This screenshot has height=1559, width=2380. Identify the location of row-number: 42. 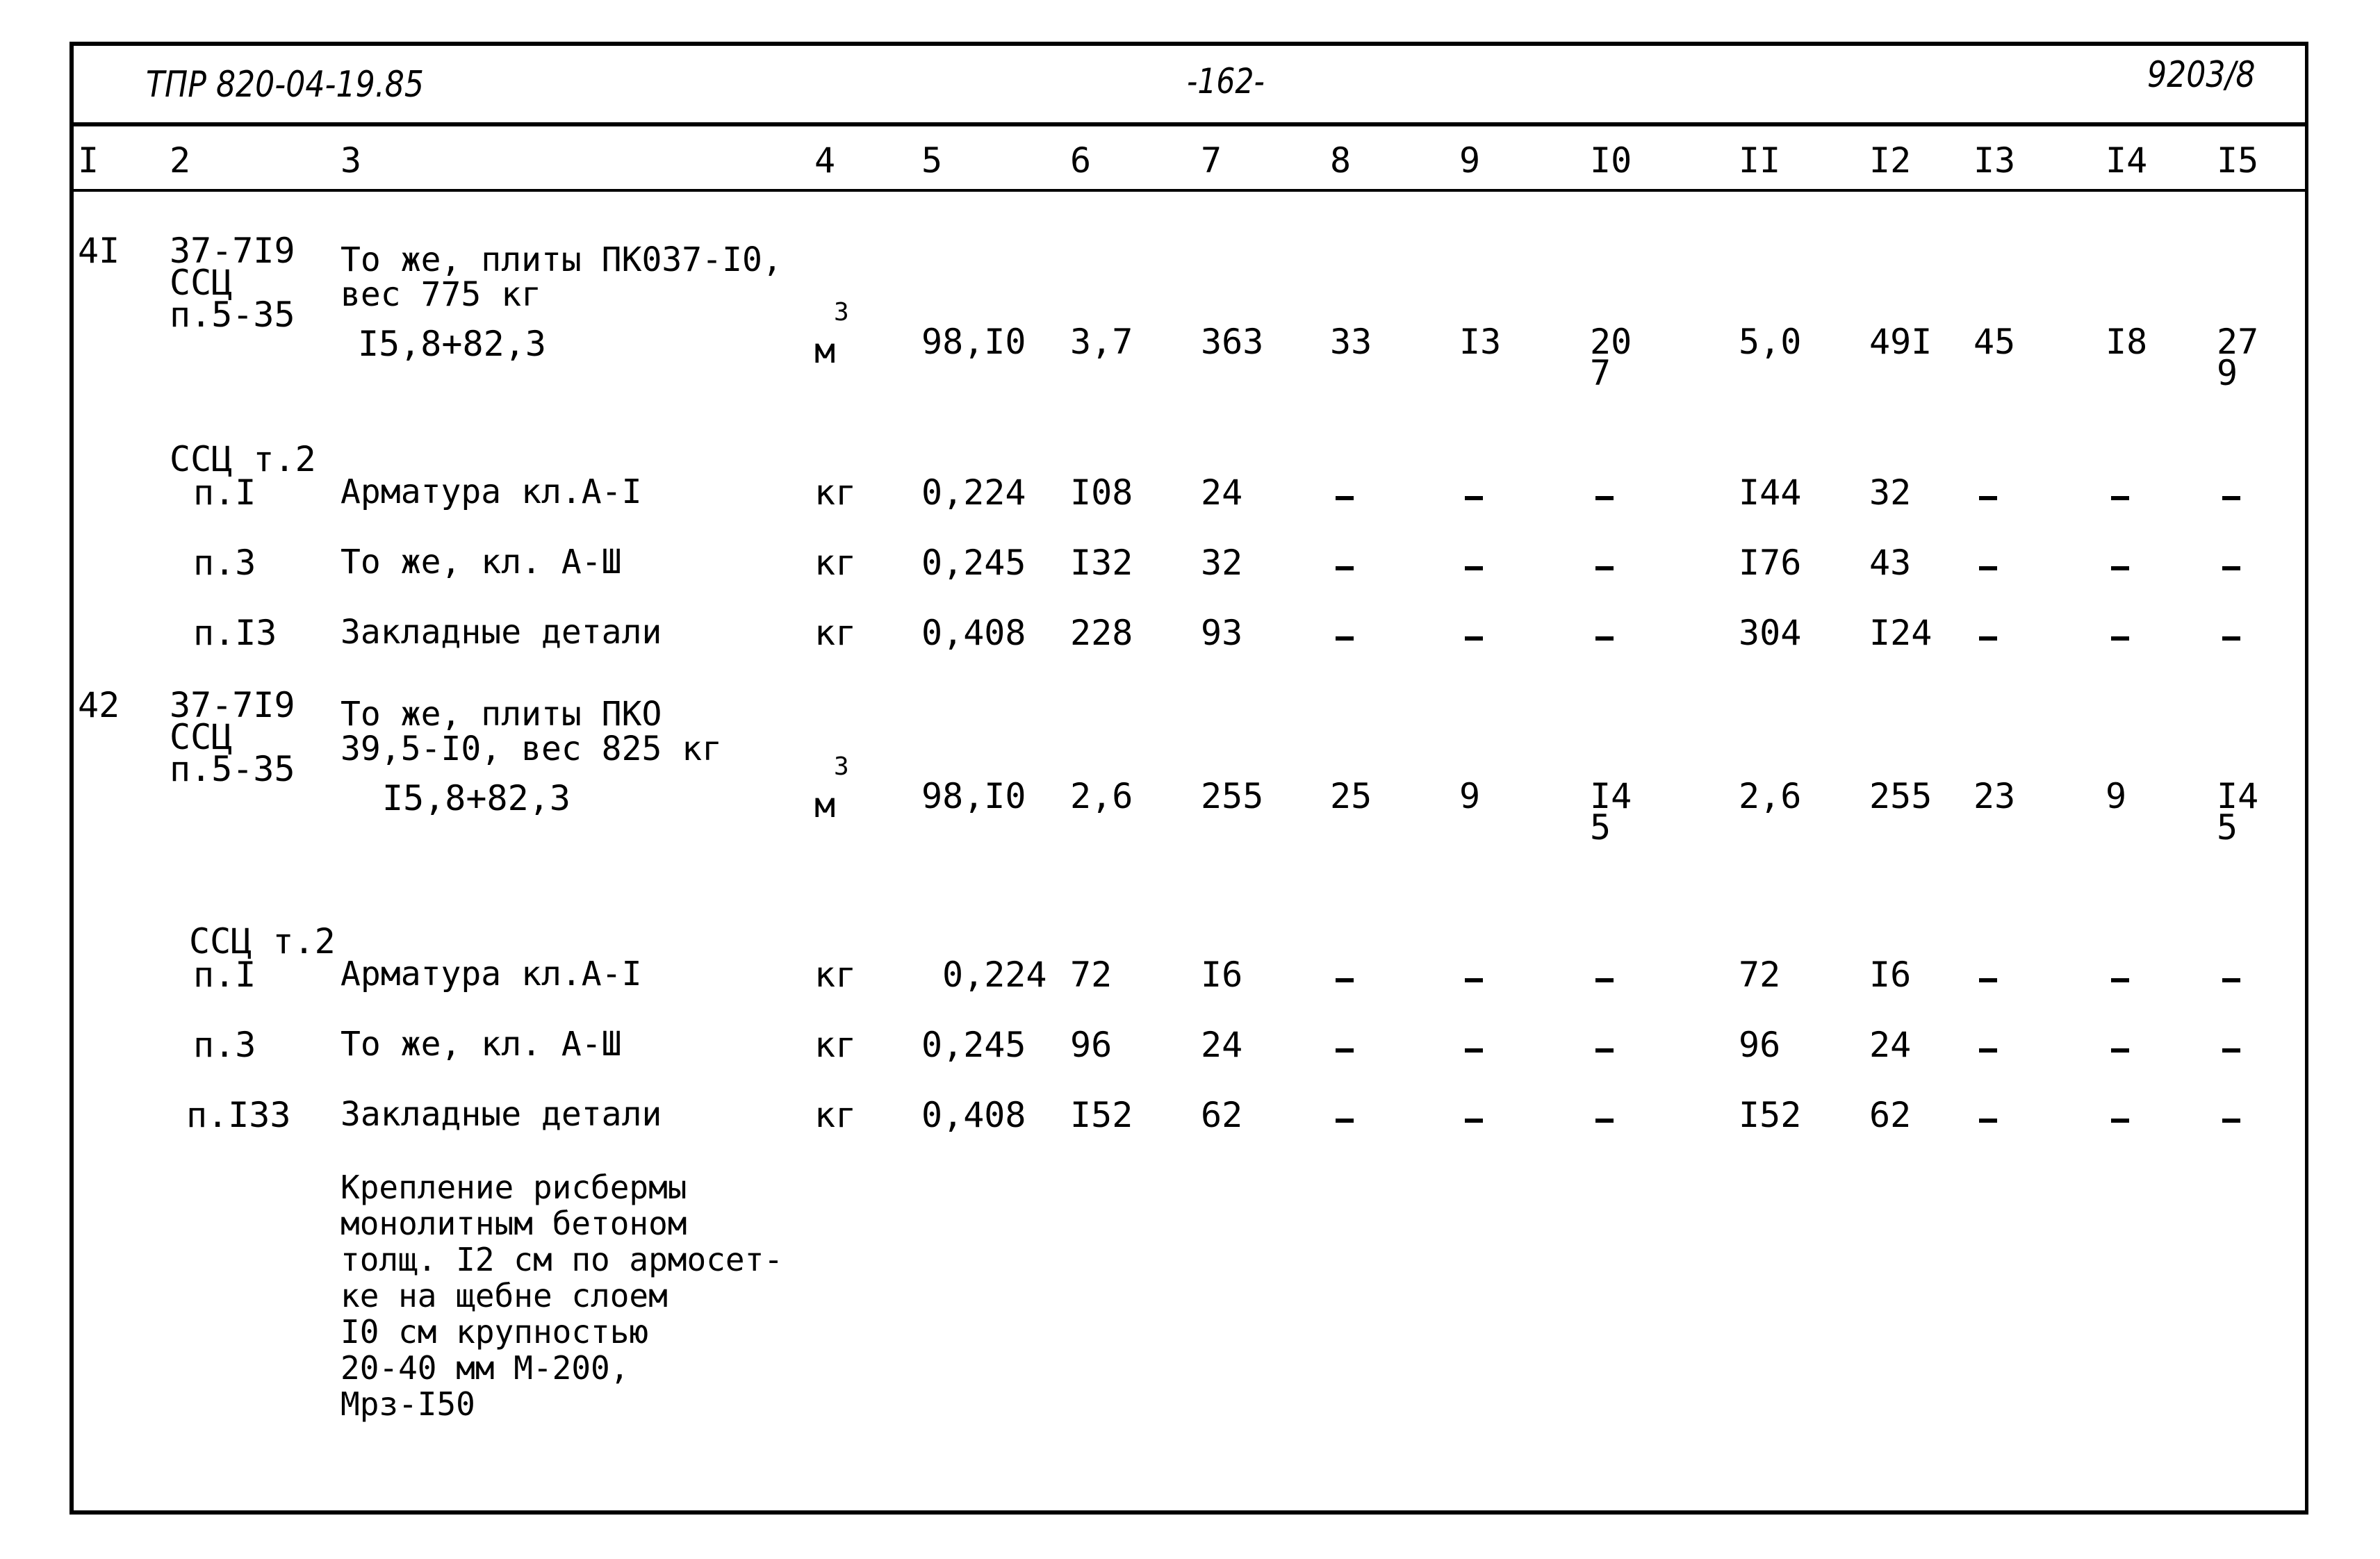
(99, 705).